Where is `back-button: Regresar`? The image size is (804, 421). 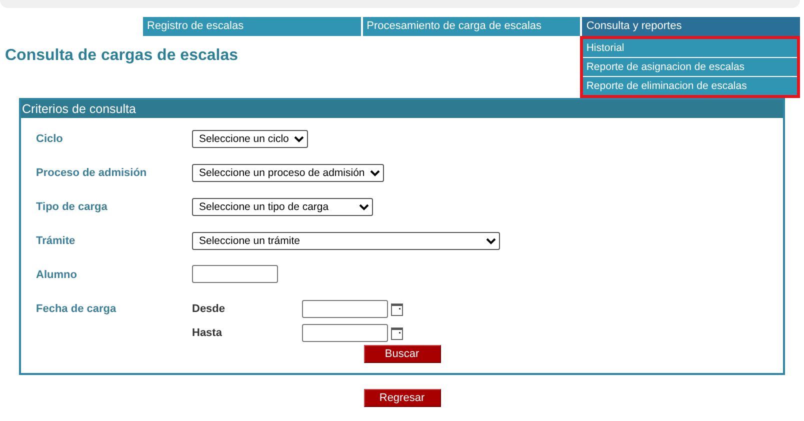 back-button: Regresar is located at coordinates (402, 398).